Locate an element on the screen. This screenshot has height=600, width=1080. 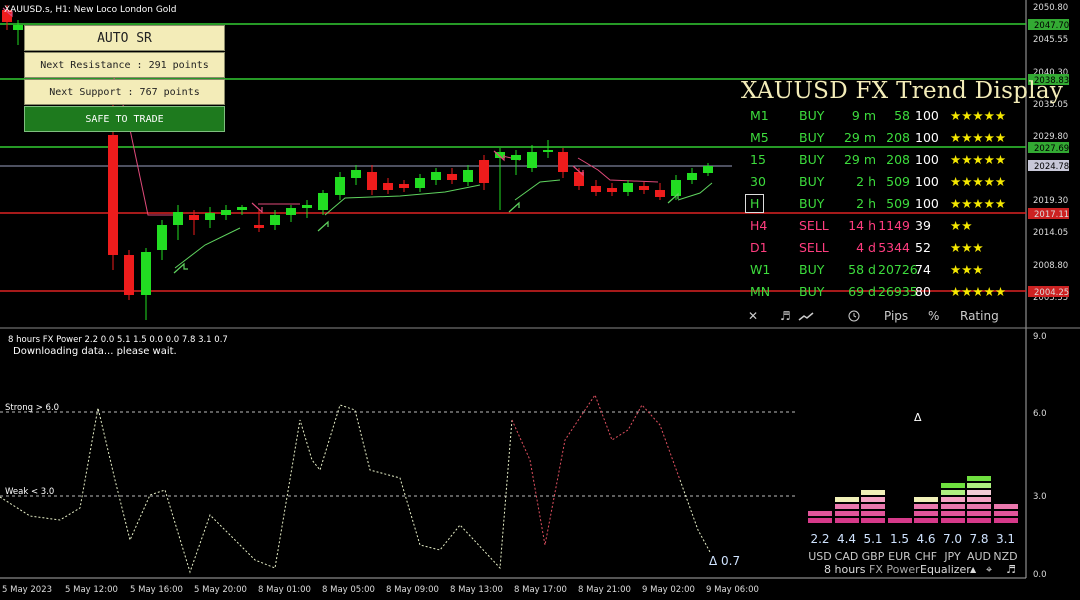
trend-row: 15 BUY 29 m 208 100 ★★★★★ is located at coordinates (890, 163).